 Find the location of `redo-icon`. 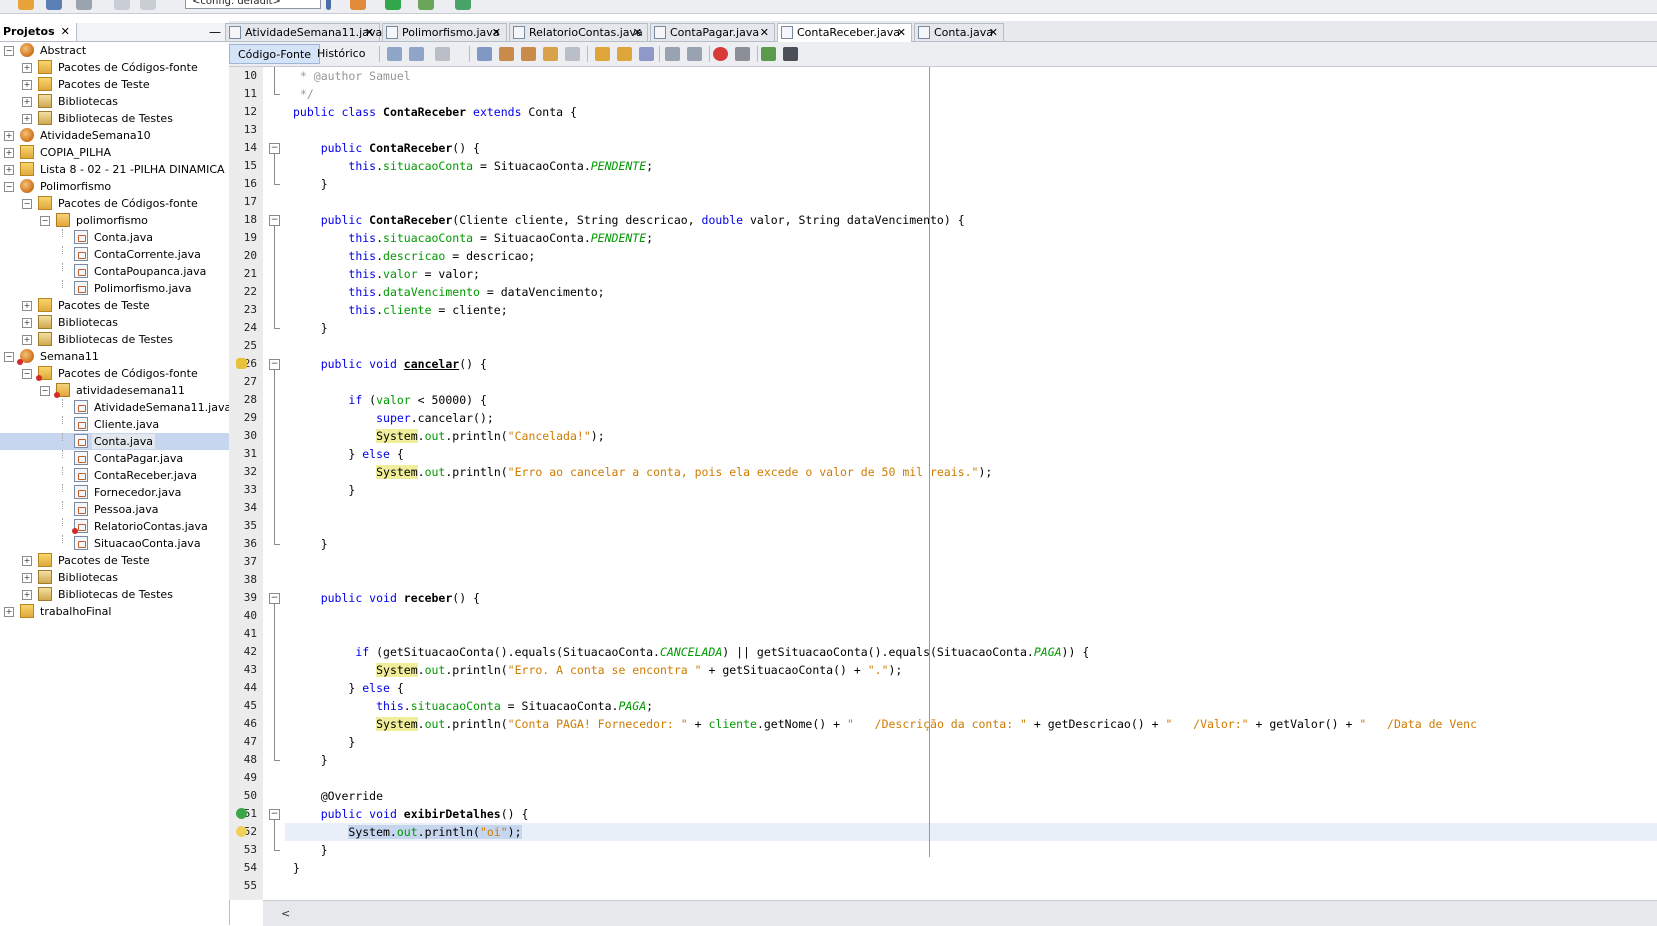

redo-icon is located at coordinates (148, 5).